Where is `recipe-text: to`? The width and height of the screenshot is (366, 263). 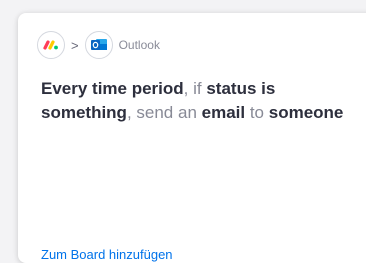 recipe-text: to is located at coordinates (257, 112).